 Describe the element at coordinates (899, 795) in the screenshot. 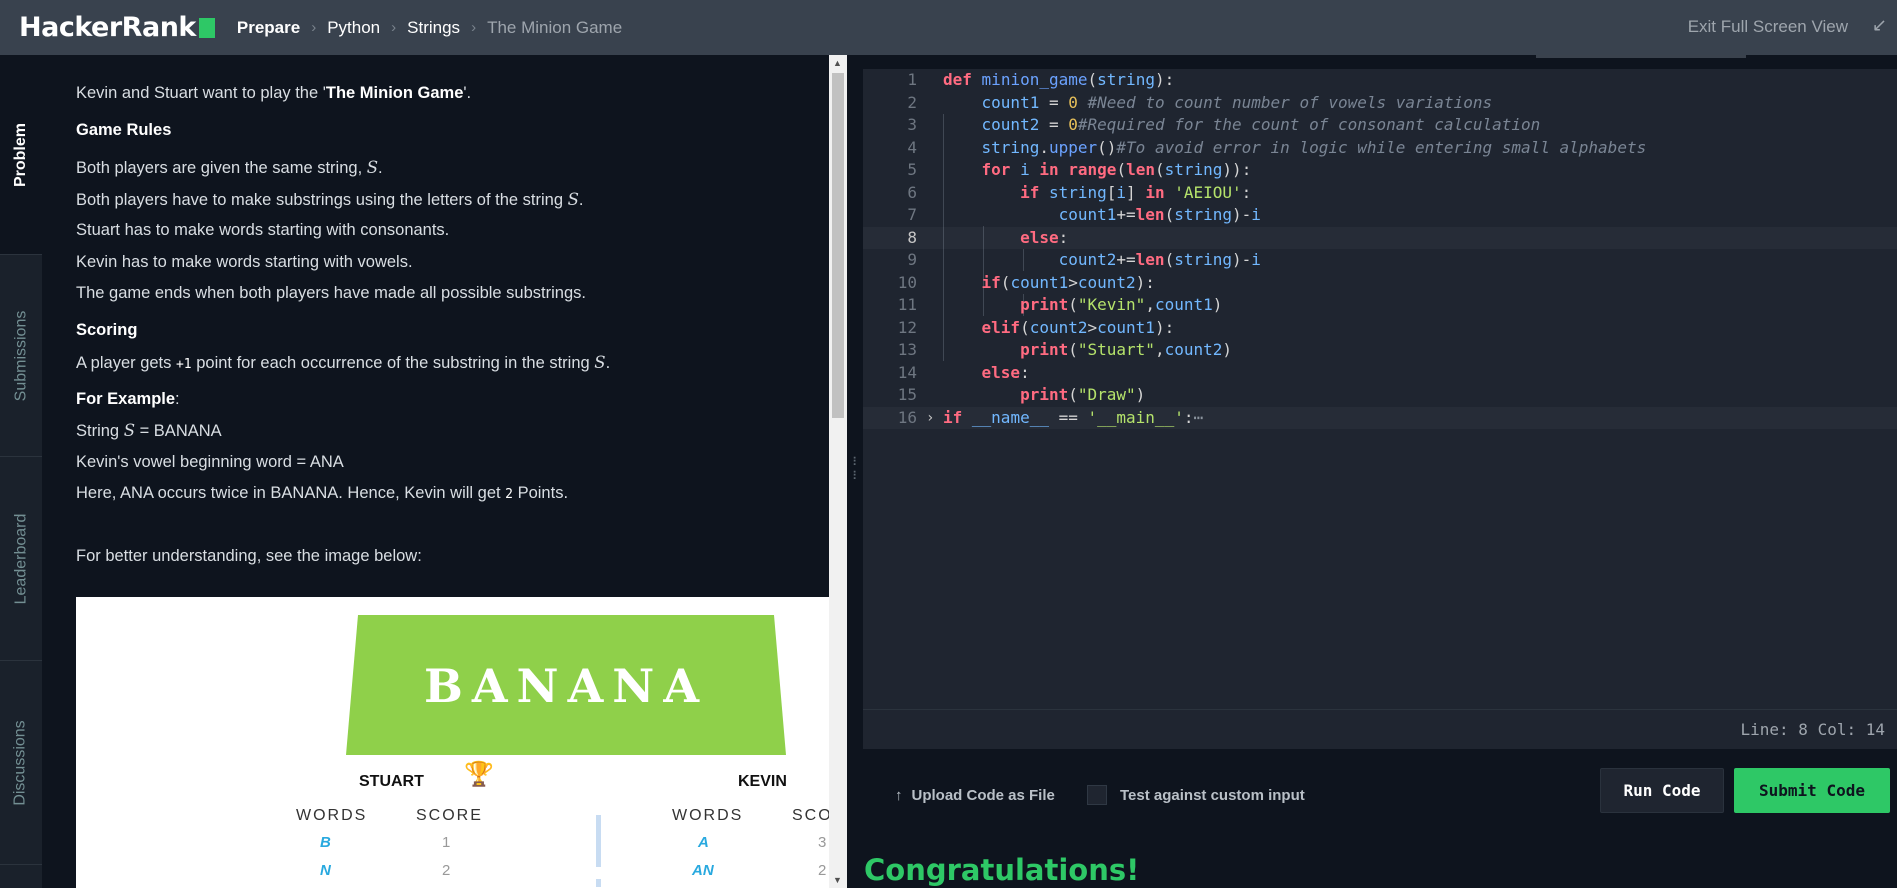

I see `upload-icon: ↑` at that location.